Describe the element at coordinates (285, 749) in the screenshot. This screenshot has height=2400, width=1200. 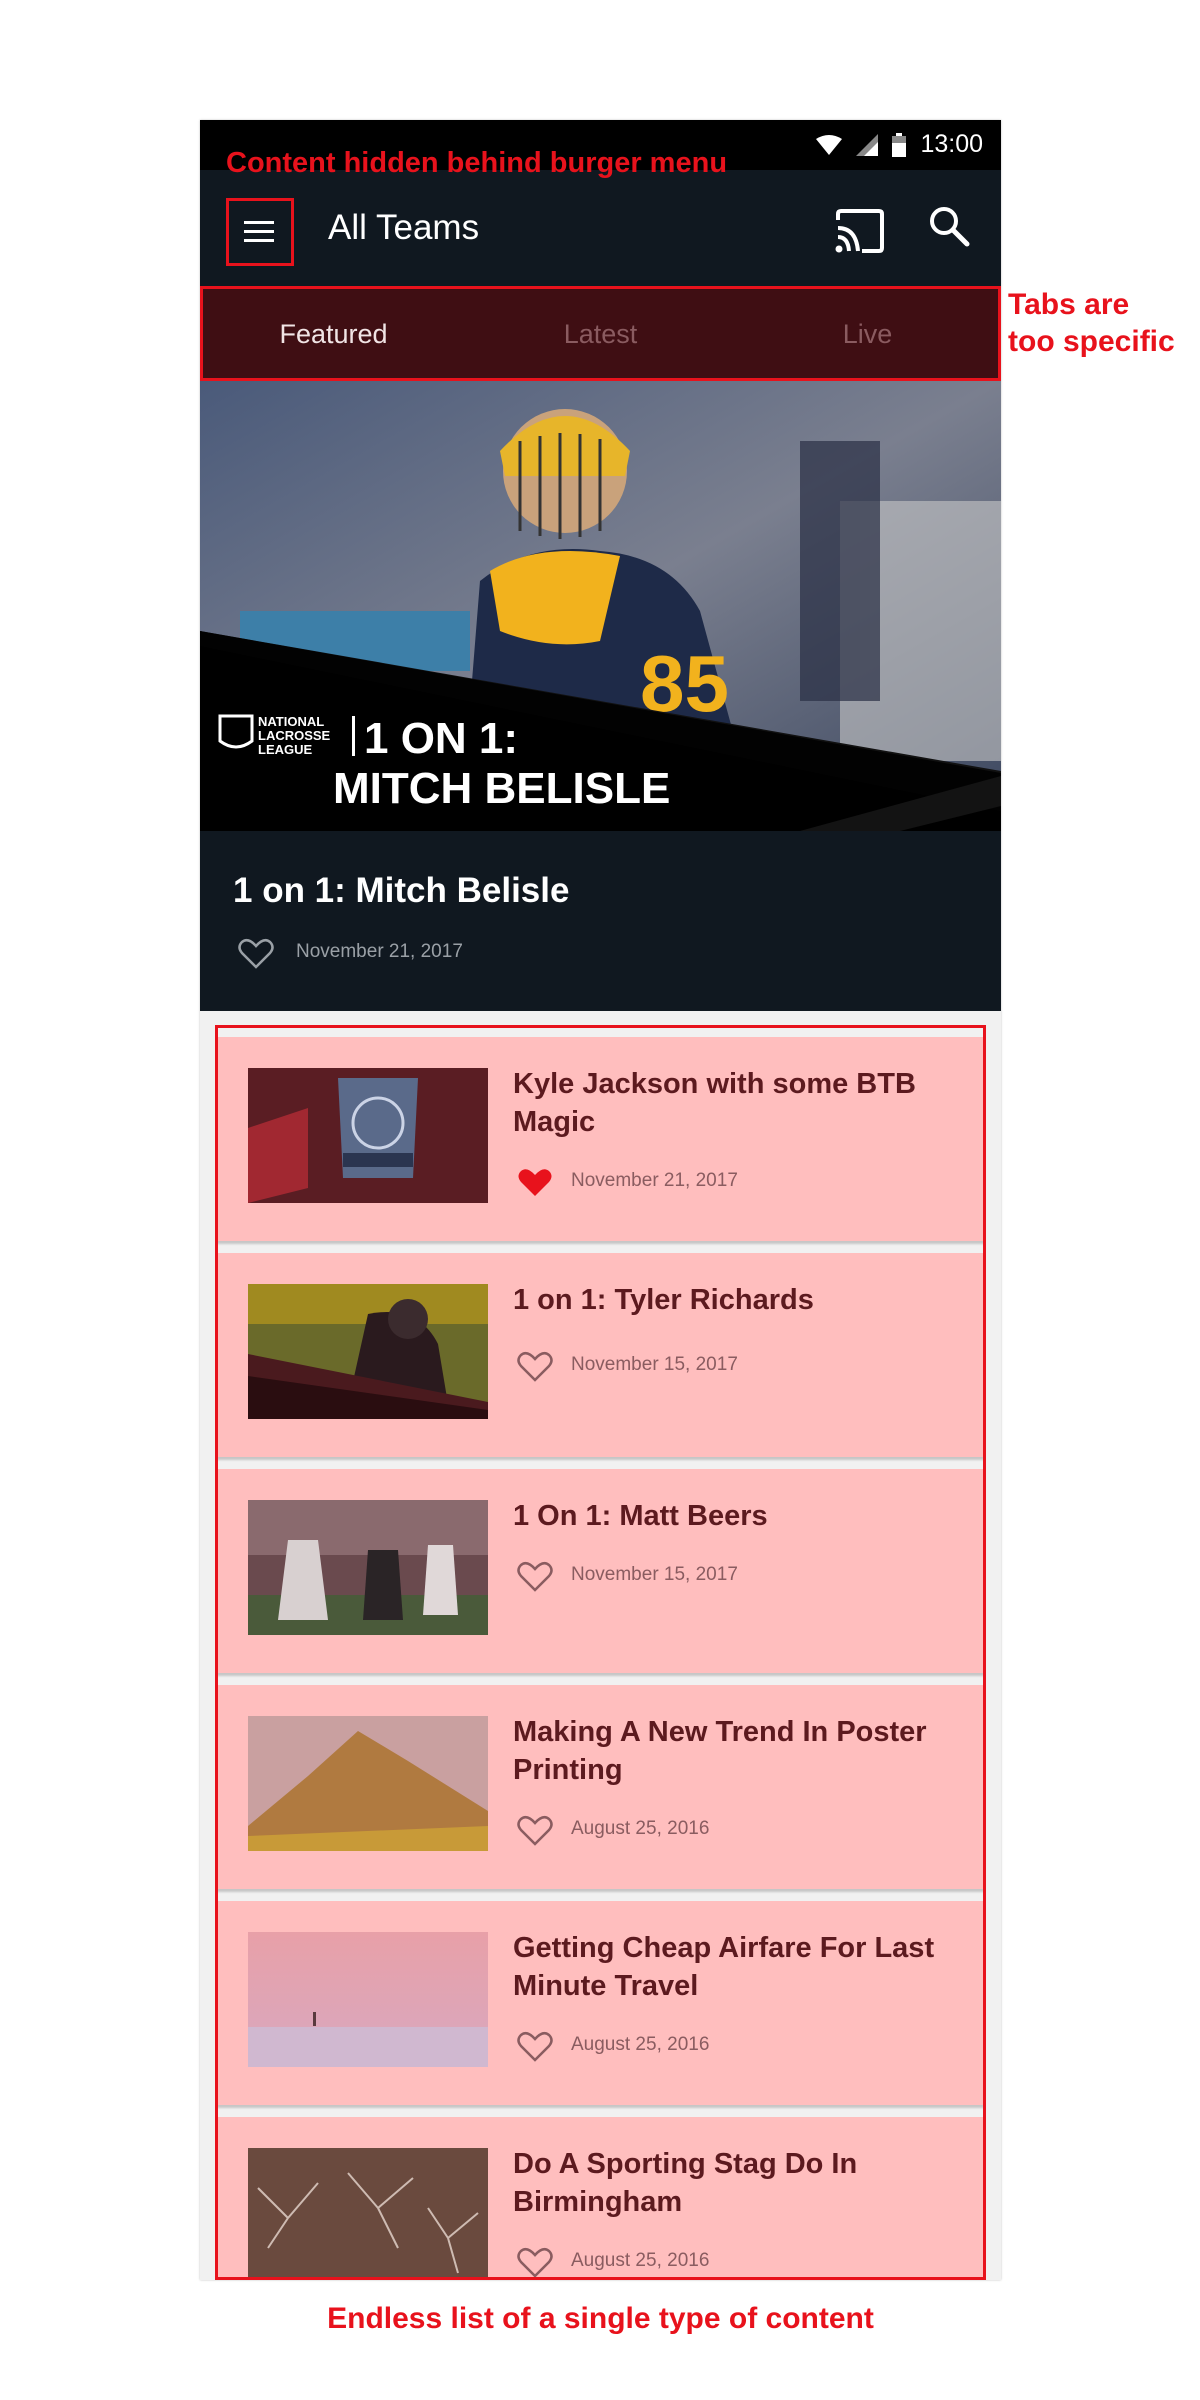
I see `svg-text: LEAGUE` at that location.